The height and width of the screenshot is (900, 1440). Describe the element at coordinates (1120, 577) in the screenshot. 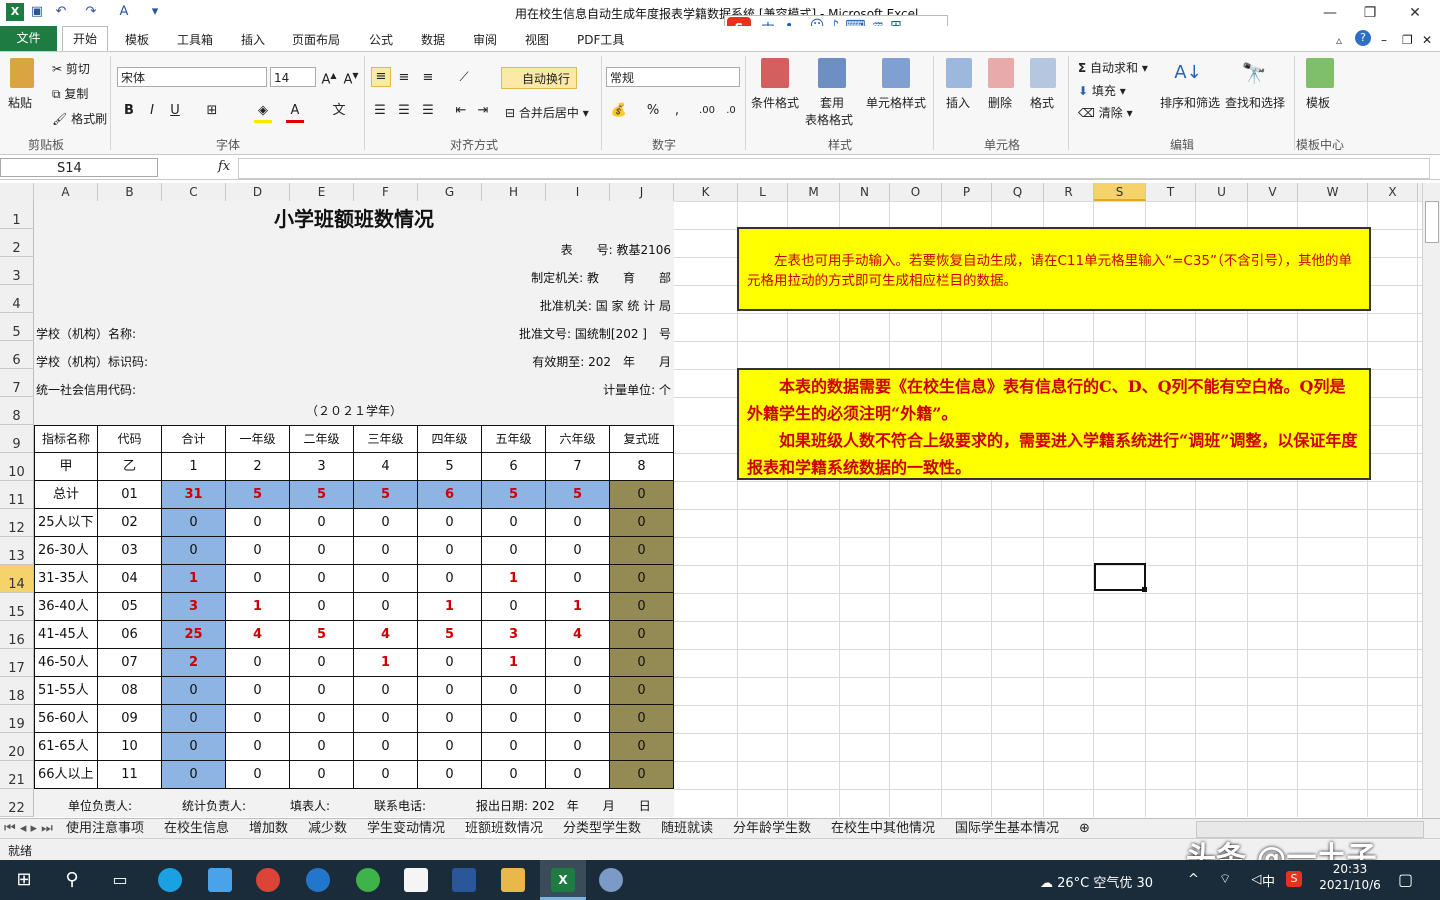

I see `active-cell-s14` at that location.